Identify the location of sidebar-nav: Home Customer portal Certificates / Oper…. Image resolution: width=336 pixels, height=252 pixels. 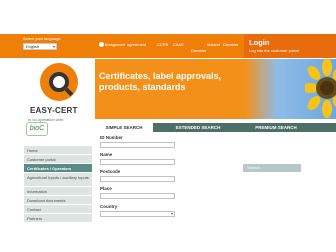
(58, 184).